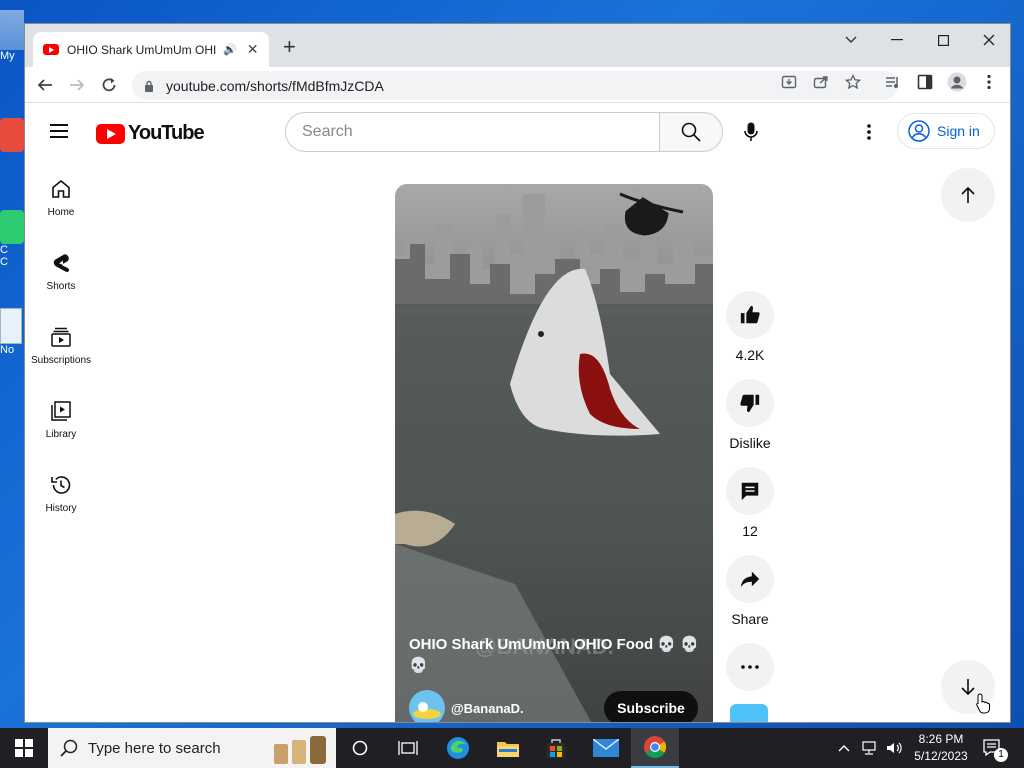 The height and width of the screenshot is (768, 1024). What do you see at coordinates (941, 748) in the screenshot?
I see `taskbar-clock: 8:26 PM 5/12/2023` at bounding box center [941, 748].